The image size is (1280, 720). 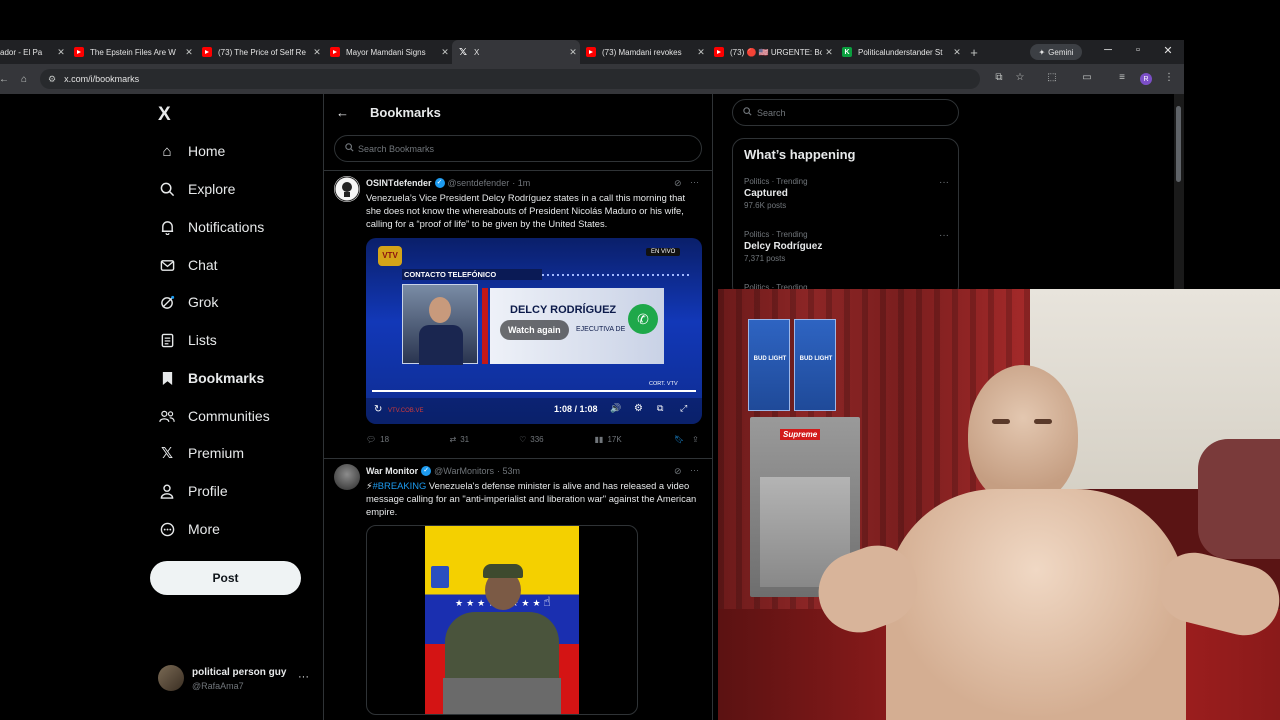 I want to click on post-actions: 💬︎ 18 ⇄ 31 ♡ 336 ▮▮ 17K 🔖︎ ⇪, so click(x=534, y=439).